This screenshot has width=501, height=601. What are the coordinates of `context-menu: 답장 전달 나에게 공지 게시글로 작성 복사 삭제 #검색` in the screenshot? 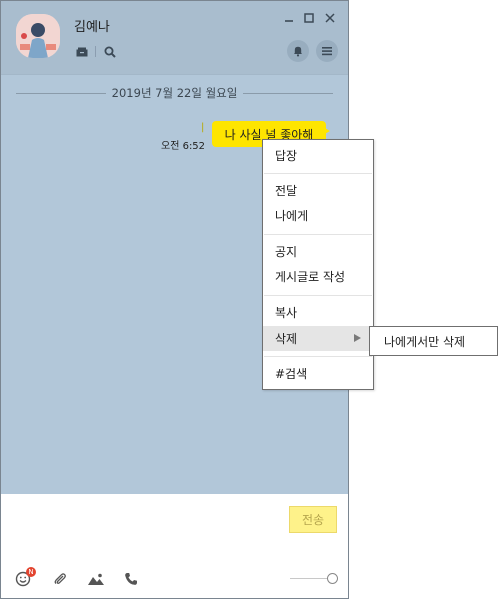 It's located at (318, 264).